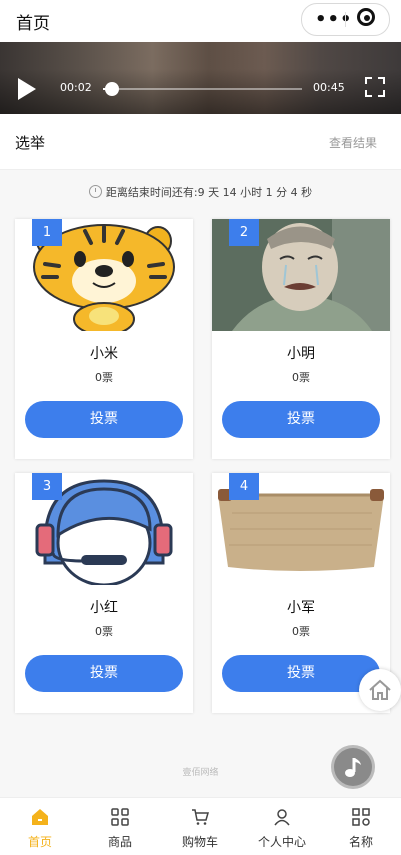 The image size is (401, 855). I want to click on tab-label: 个人中心, so click(281, 842).